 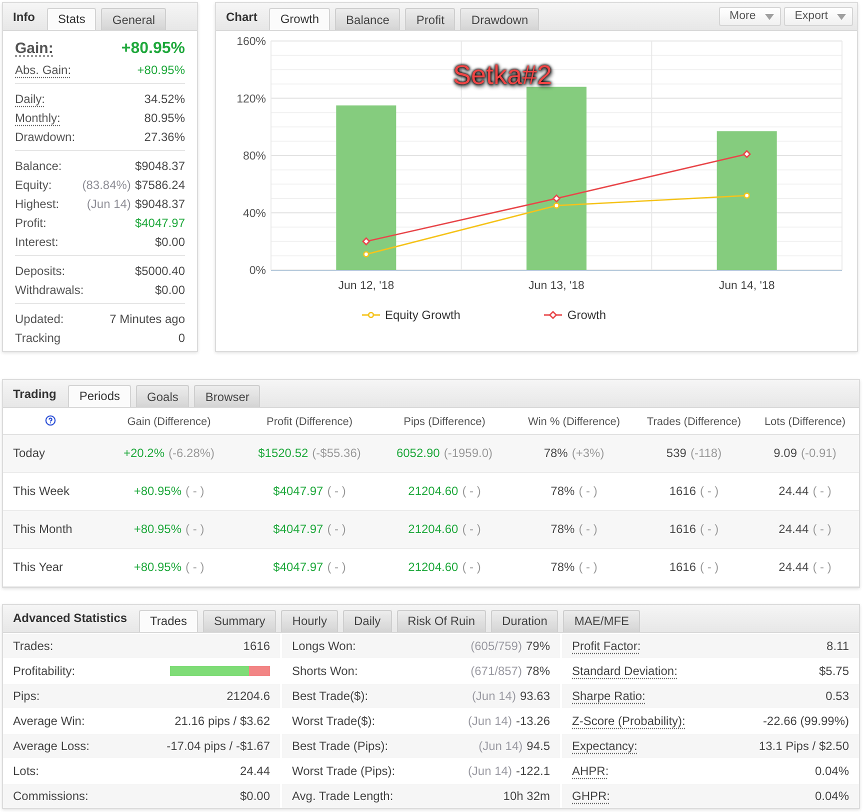 What do you see at coordinates (818, 453) in the screenshot?
I see `difference-value: (-0.91)` at bounding box center [818, 453].